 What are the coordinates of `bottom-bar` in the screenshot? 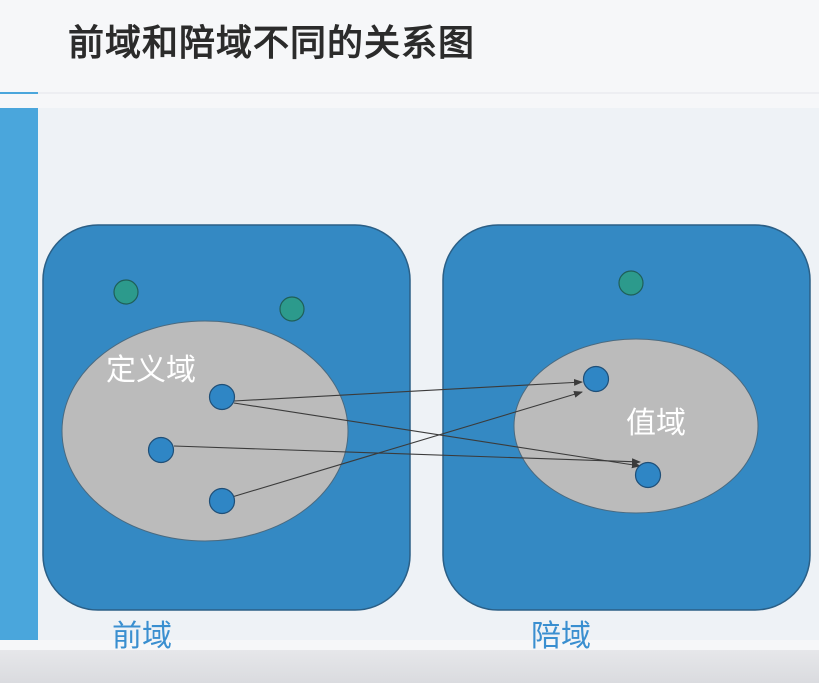 It's located at (409, 666).